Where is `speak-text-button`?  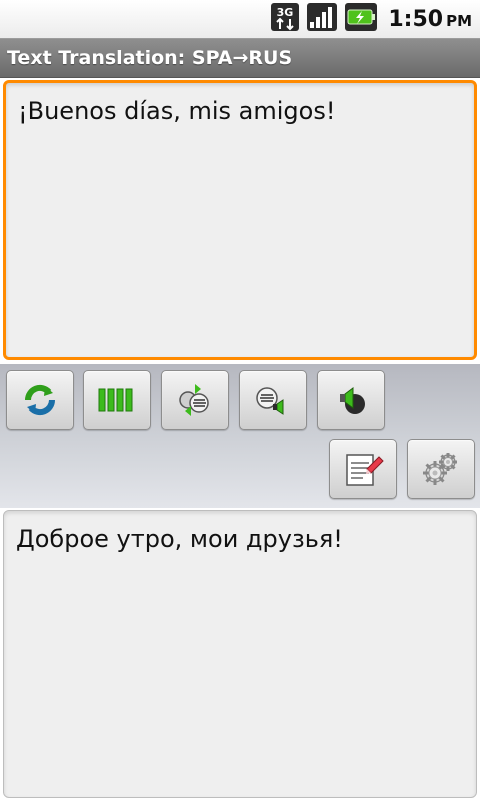 speak-text-button is located at coordinates (273, 400).